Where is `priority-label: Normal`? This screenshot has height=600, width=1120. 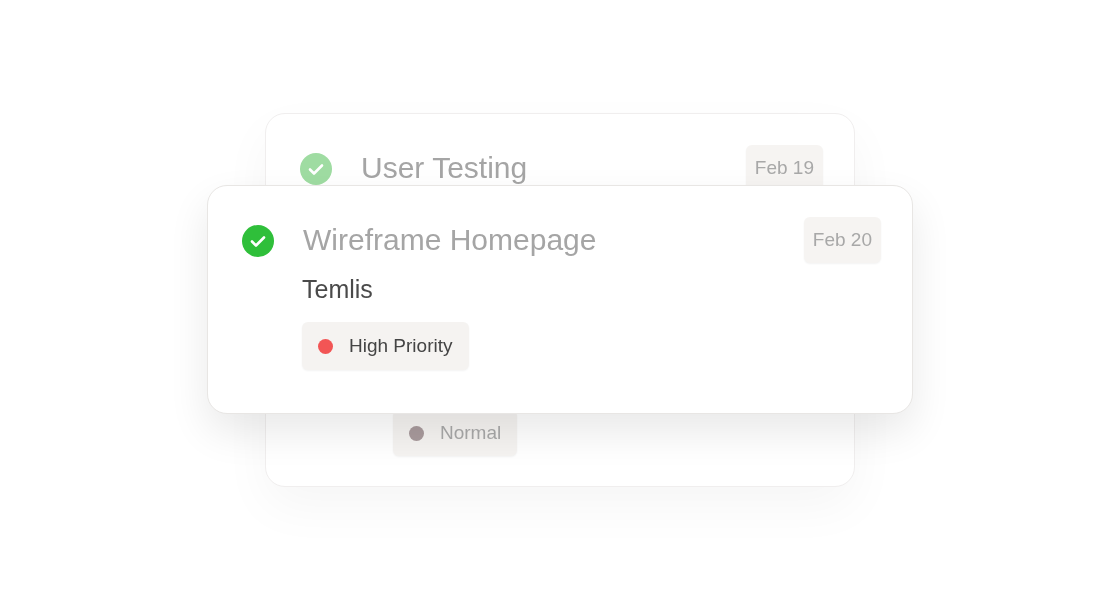
priority-label: Normal is located at coordinates (471, 433).